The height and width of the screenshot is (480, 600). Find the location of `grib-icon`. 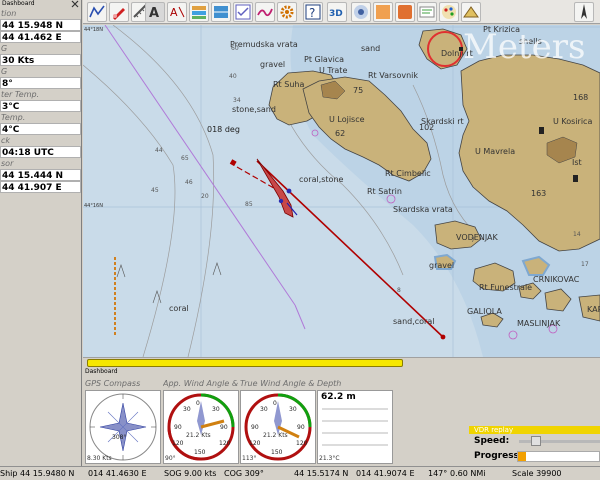

grib-icon is located at coordinates (427, 12).